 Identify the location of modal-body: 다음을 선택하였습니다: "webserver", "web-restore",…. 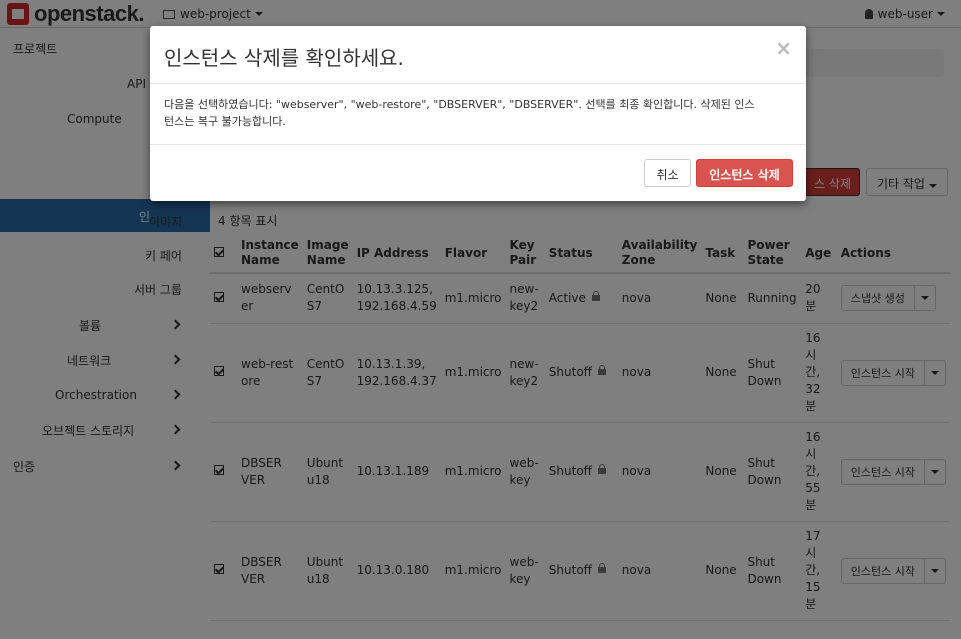
(479, 113).